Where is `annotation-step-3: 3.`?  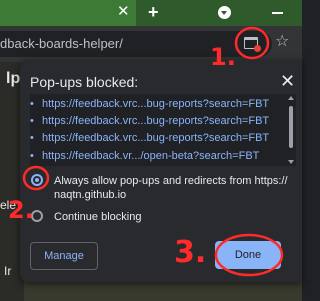 annotation-step-3: 3. is located at coordinates (190, 252).